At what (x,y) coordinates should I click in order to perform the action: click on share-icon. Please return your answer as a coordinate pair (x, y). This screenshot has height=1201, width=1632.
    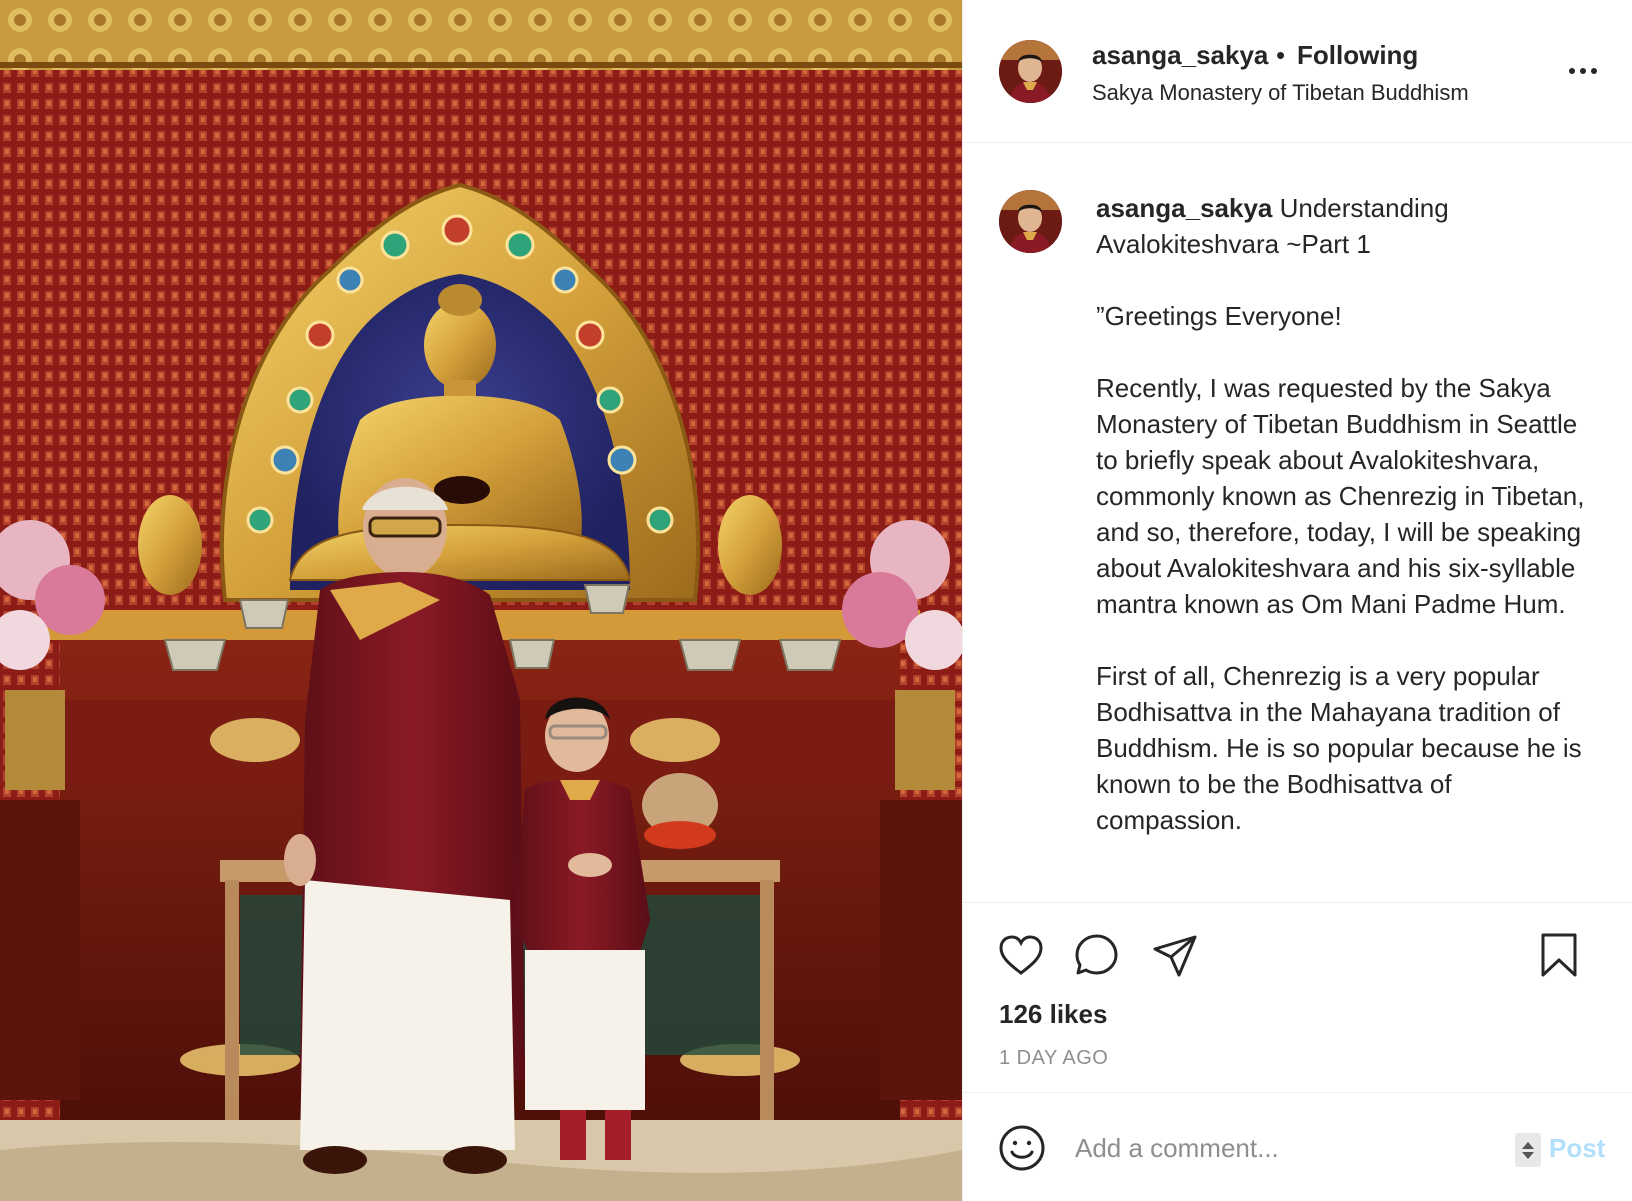
    Looking at the image, I should click on (1175, 955).